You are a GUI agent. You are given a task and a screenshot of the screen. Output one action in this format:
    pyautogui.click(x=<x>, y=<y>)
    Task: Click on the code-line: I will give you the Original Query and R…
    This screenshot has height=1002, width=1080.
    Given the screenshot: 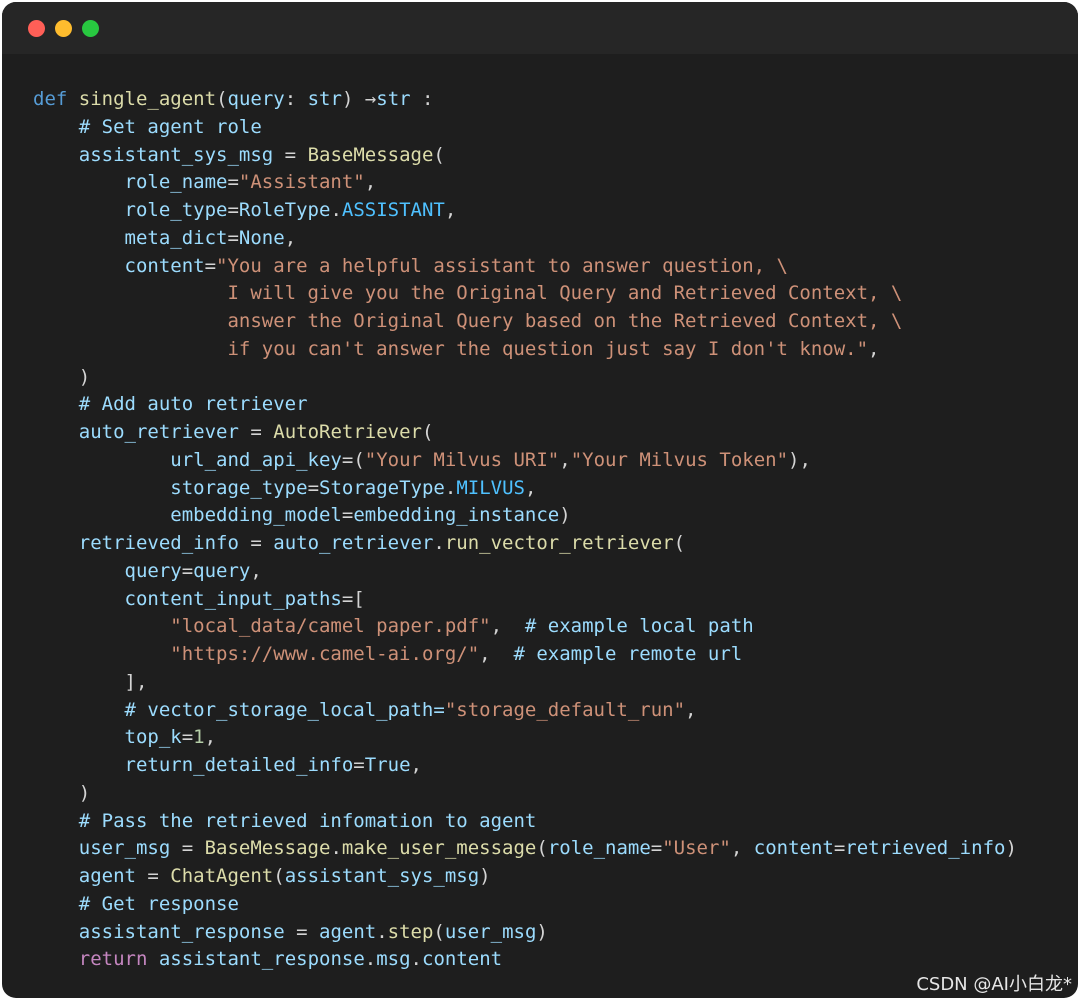 What is the action you would take?
    pyautogui.click(x=525, y=294)
    